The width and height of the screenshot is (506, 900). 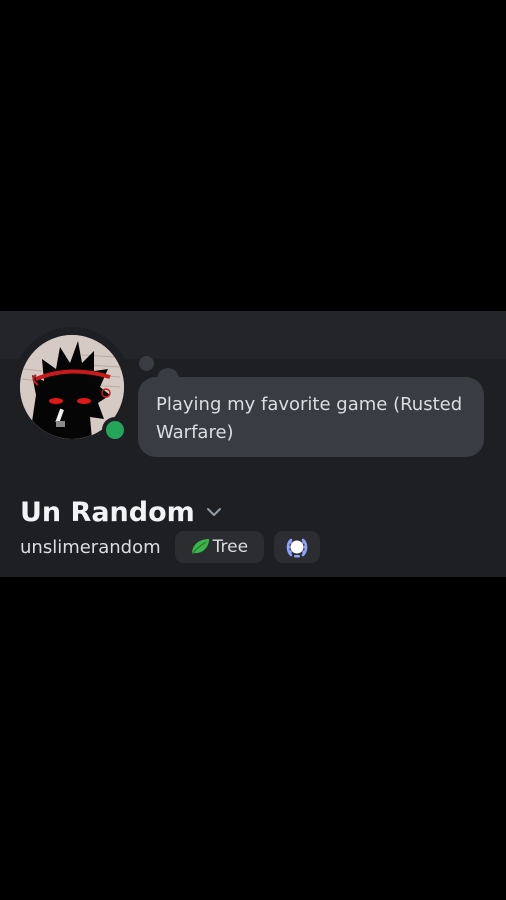 I want to click on laurel-badge-icon, so click(x=297, y=548).